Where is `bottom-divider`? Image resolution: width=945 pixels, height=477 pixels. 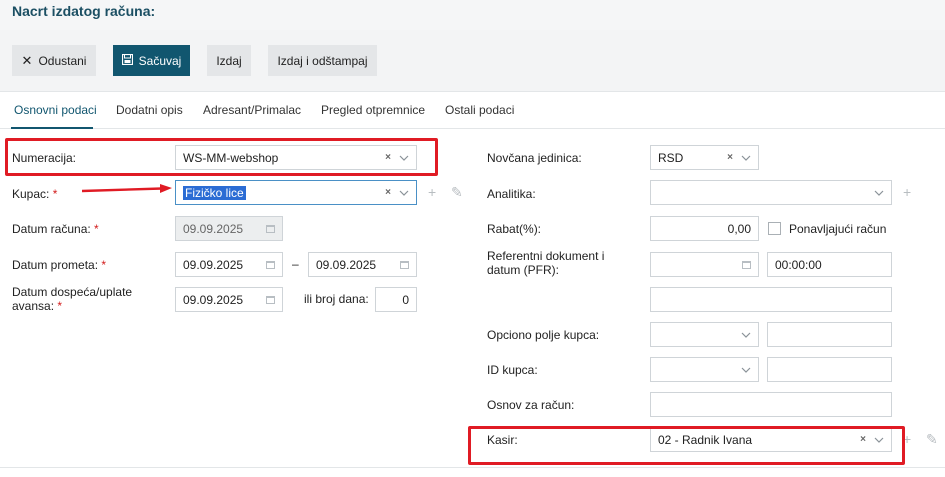 bottom-divider is located at coordinates (472, 467).